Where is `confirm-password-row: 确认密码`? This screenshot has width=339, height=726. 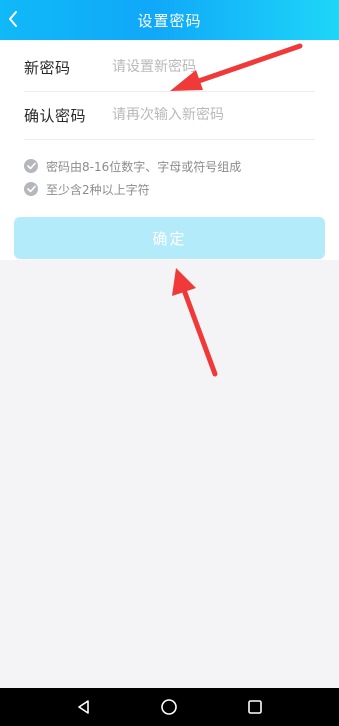 confirm-password-row: 确认密码 is located at coordinates (169, 115).